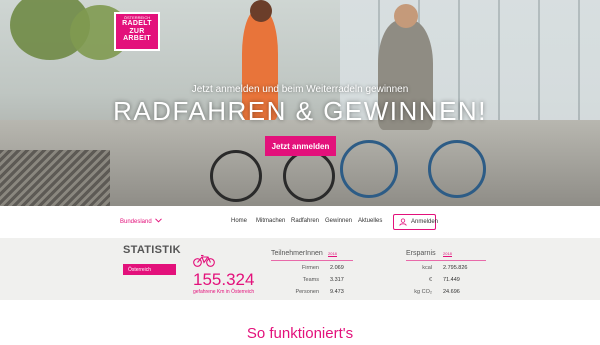 The image size is (600, 345). What do you see at coordinates (337, 280) in the screenshot?
I see `participants-row-value: 3.317` at bounding box center [337, 280].